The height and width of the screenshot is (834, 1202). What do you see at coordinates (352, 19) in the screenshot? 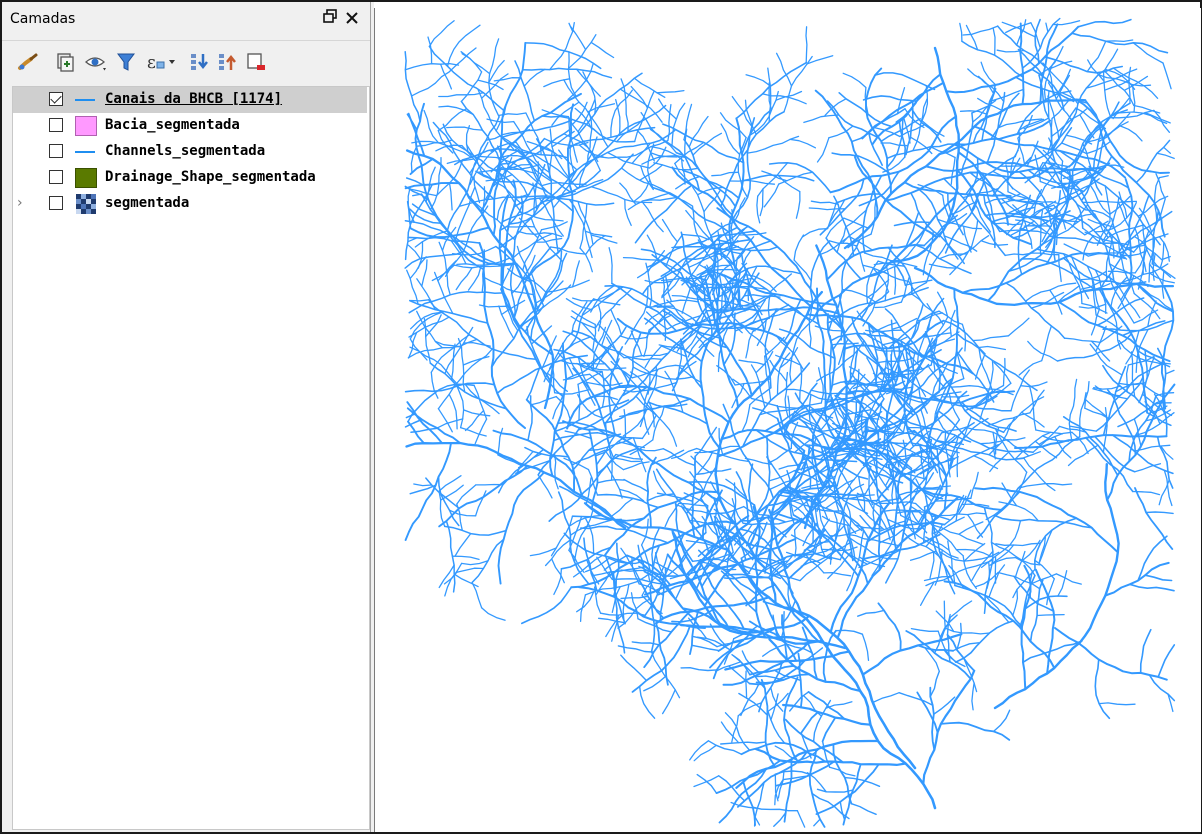
I see `close-panel-button` at bounding box center [352, 19].